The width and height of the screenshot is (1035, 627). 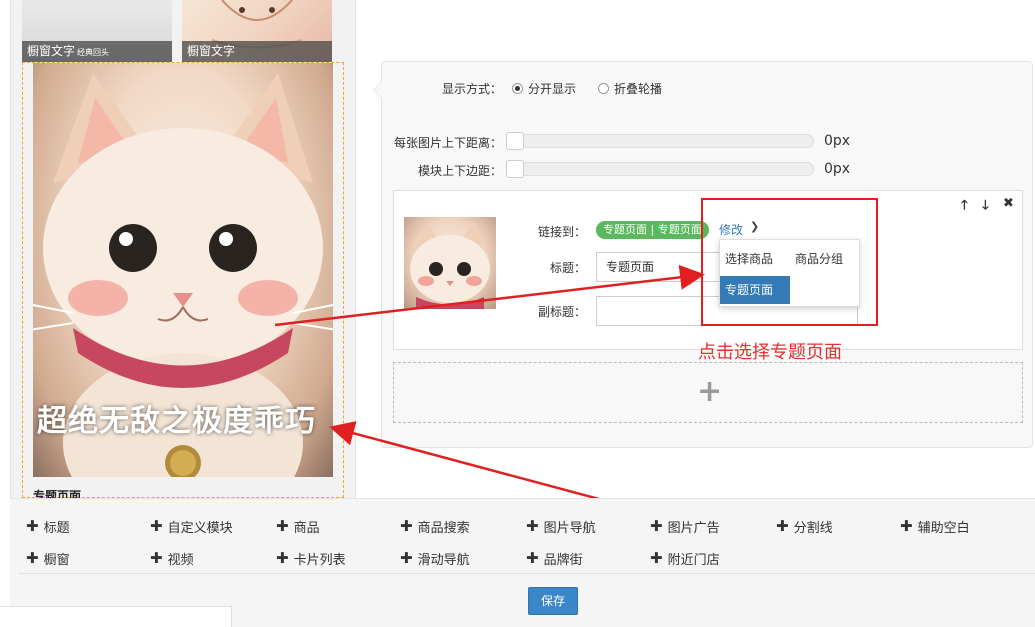 What do you see at coordinates (568, 268) in the screenshot?
I see `title-label: 标题：` at bounding box center [568, 268].